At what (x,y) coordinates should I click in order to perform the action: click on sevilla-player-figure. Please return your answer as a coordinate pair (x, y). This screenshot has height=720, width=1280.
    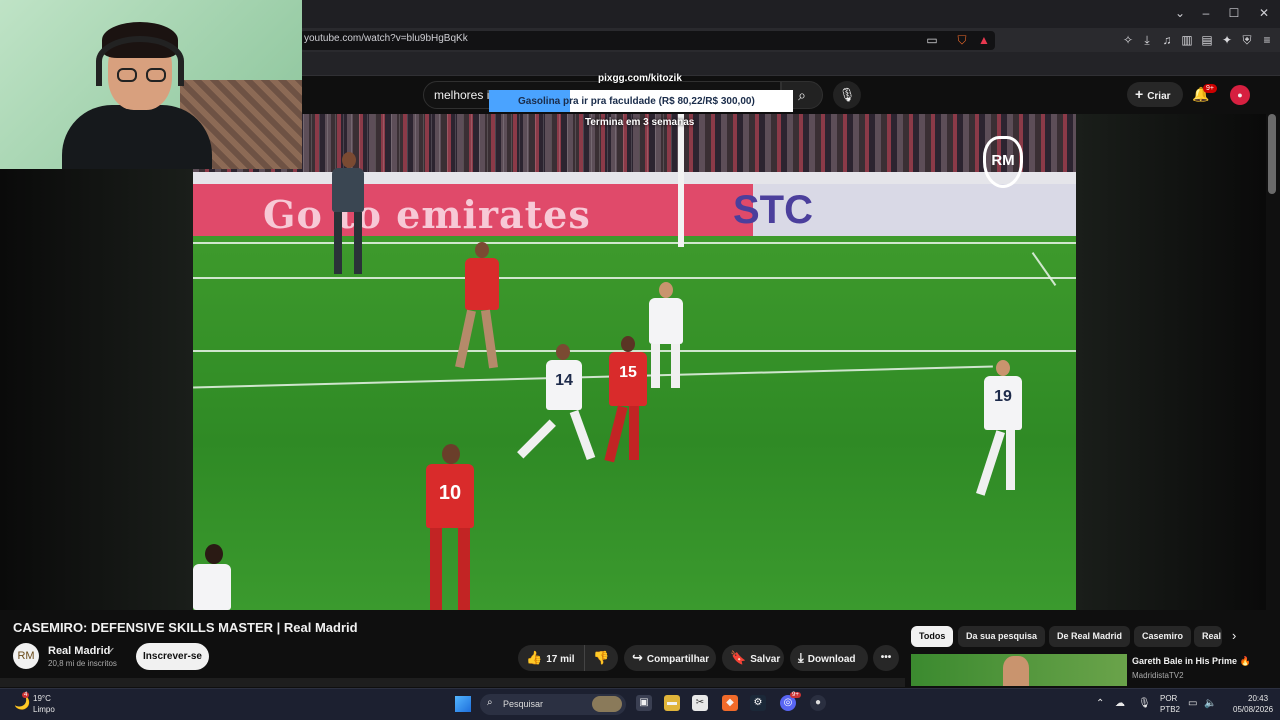
    Looking at the image, I should click on (480, 308).